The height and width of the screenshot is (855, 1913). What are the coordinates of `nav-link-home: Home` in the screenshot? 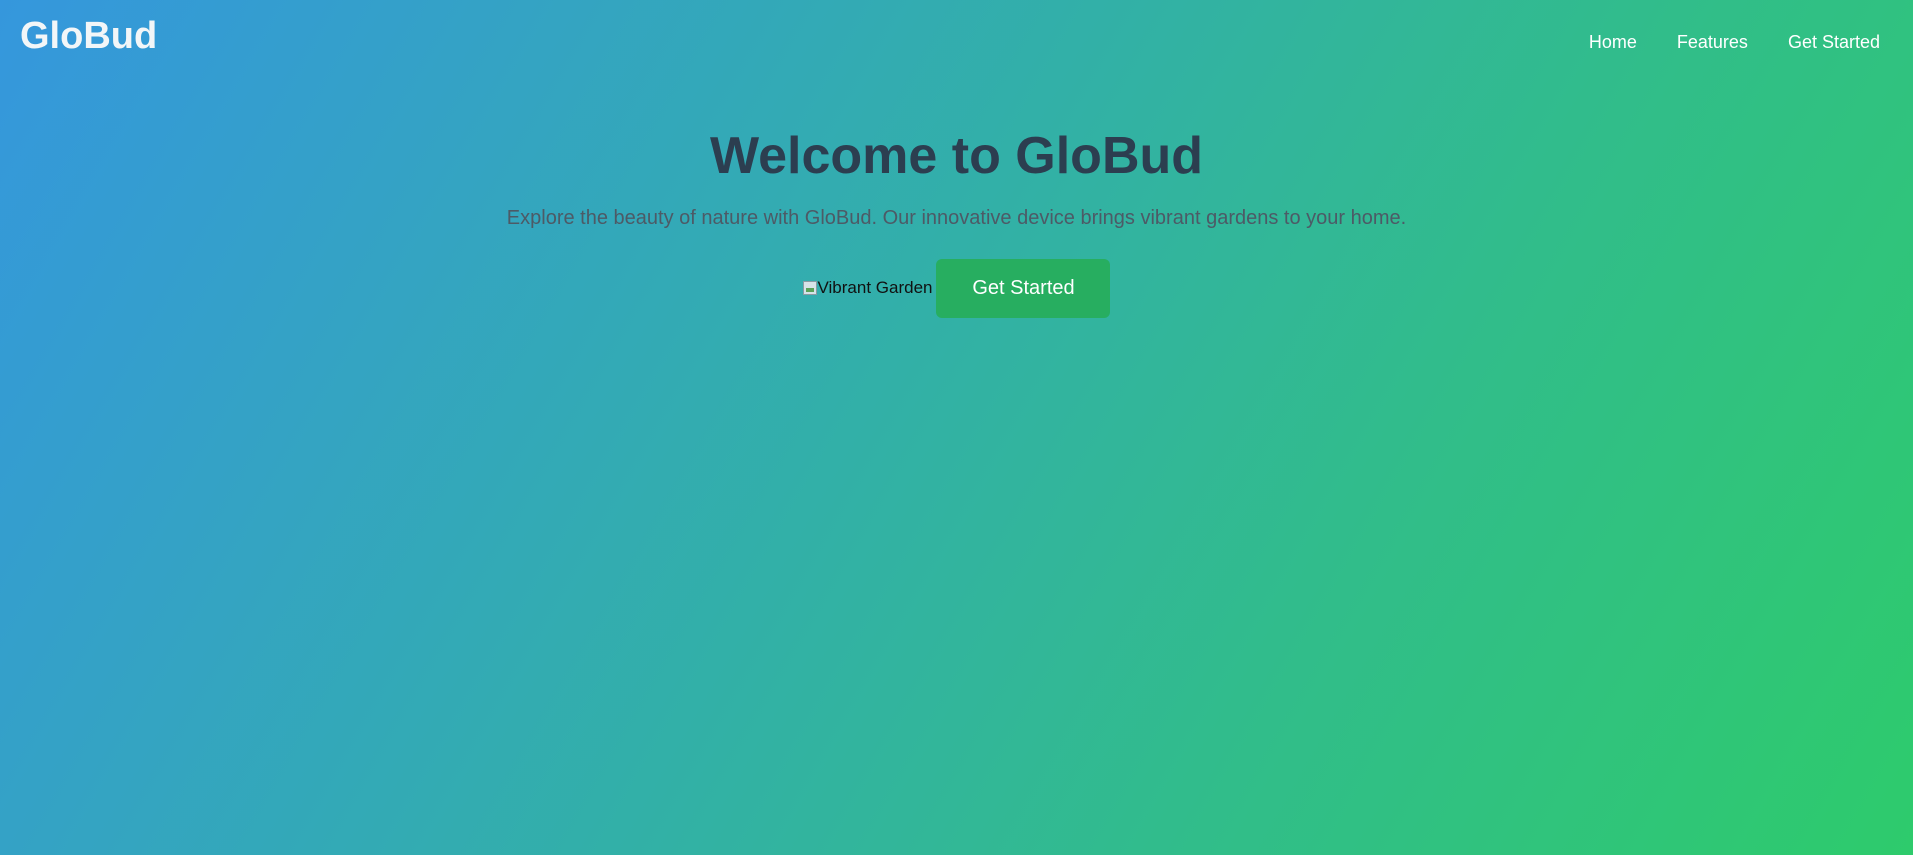 It's located at (1613, 42).